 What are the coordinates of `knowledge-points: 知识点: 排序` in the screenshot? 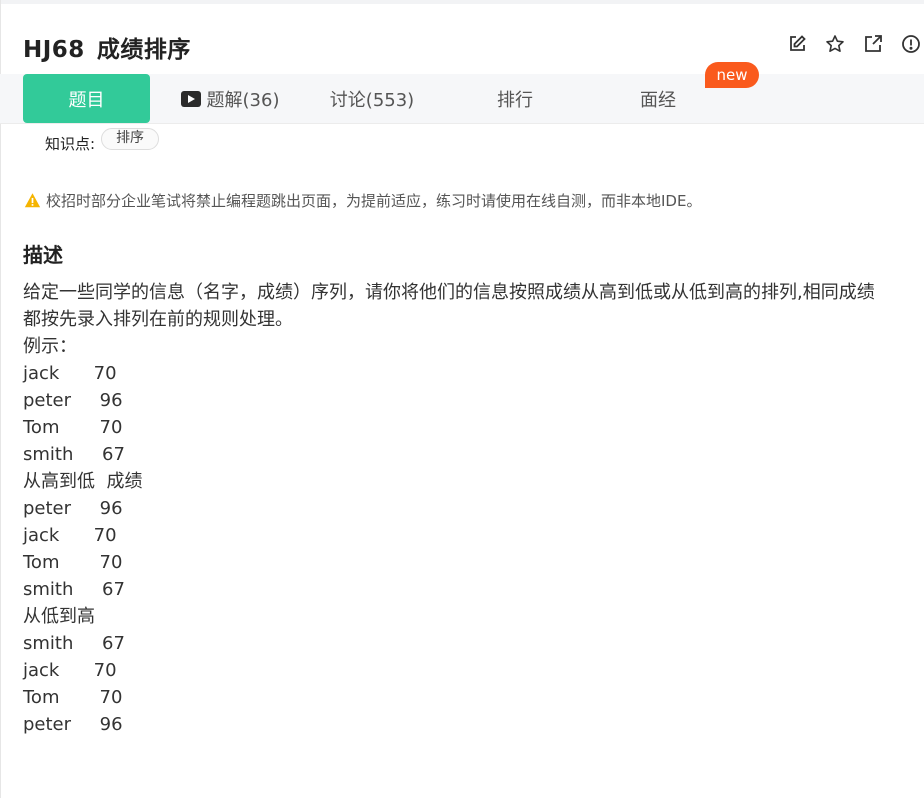 It's located at (102, 141).